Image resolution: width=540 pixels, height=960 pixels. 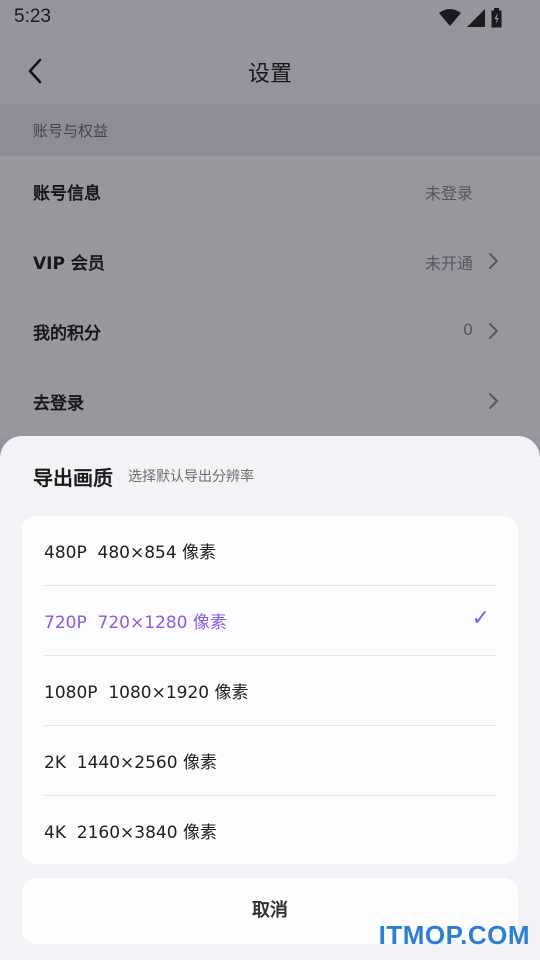 What do you see at coordinates (73, 478) in the screenshot?
I see `sheet-title: 导出画质` at bounding box center [73, 478].